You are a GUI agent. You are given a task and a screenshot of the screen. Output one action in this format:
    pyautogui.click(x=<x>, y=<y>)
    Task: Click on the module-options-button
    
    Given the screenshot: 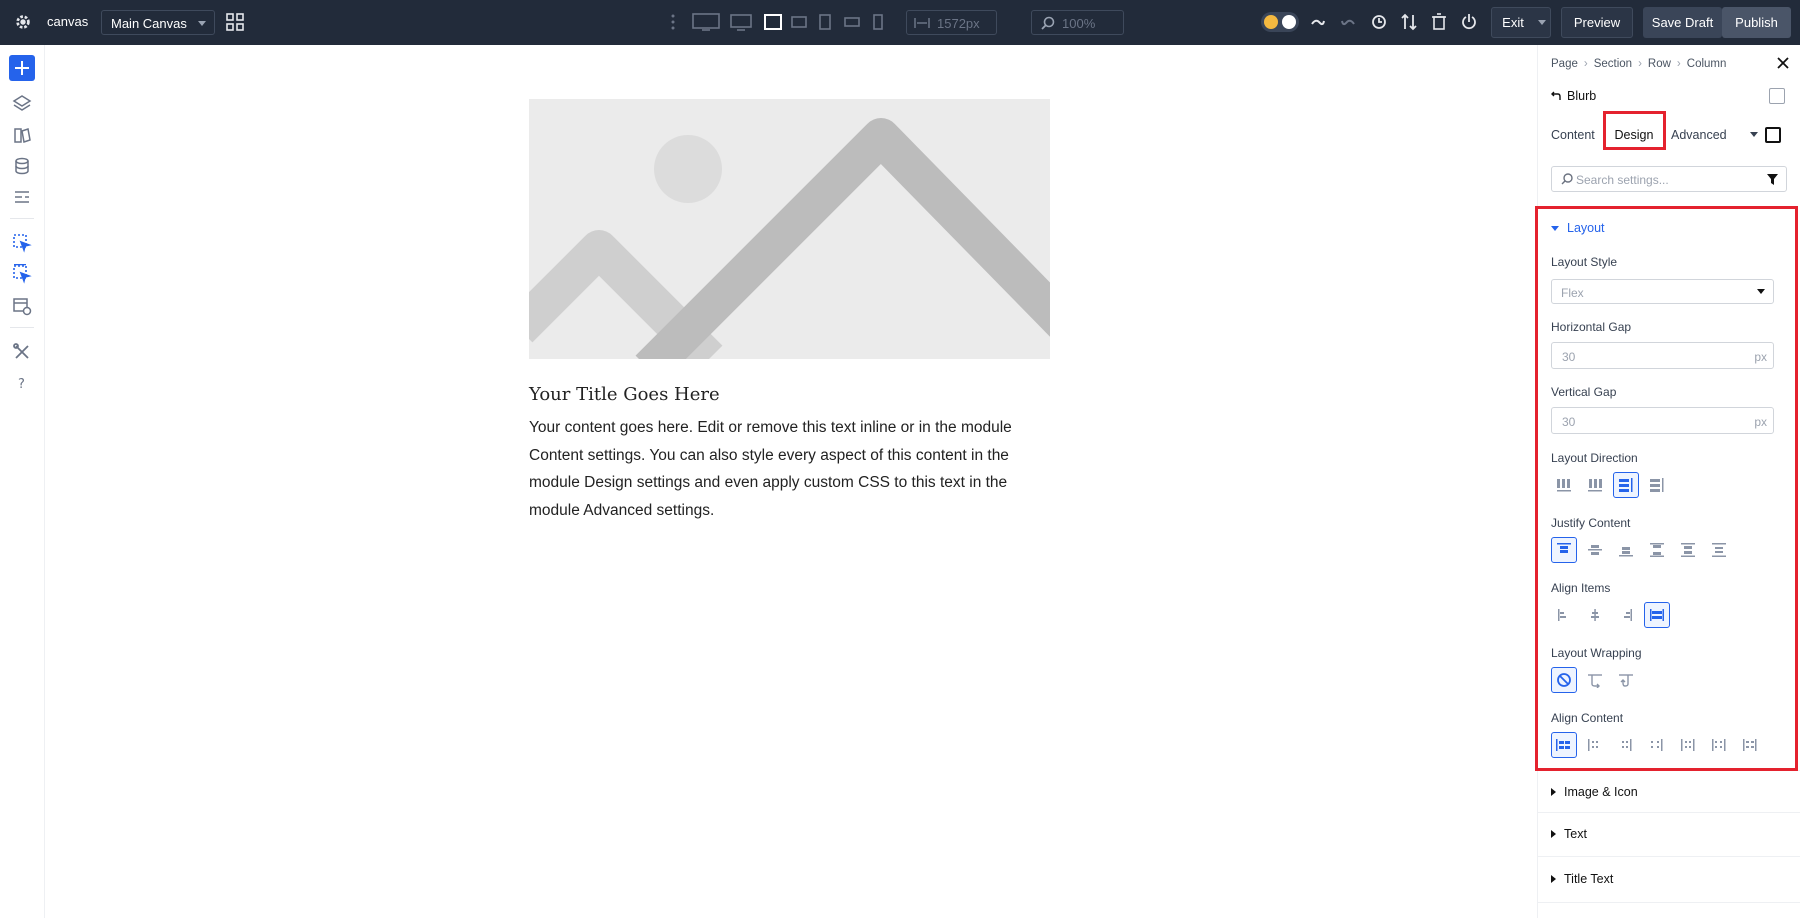 What is the action you would take?
    pyautogui.click(x=1777, y=96)
    